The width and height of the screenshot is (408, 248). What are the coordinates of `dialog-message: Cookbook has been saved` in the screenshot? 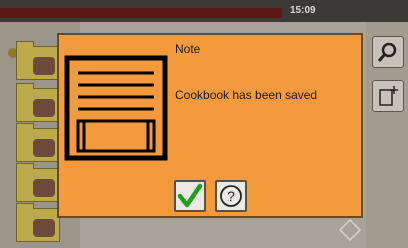 It's located at (246, 95).